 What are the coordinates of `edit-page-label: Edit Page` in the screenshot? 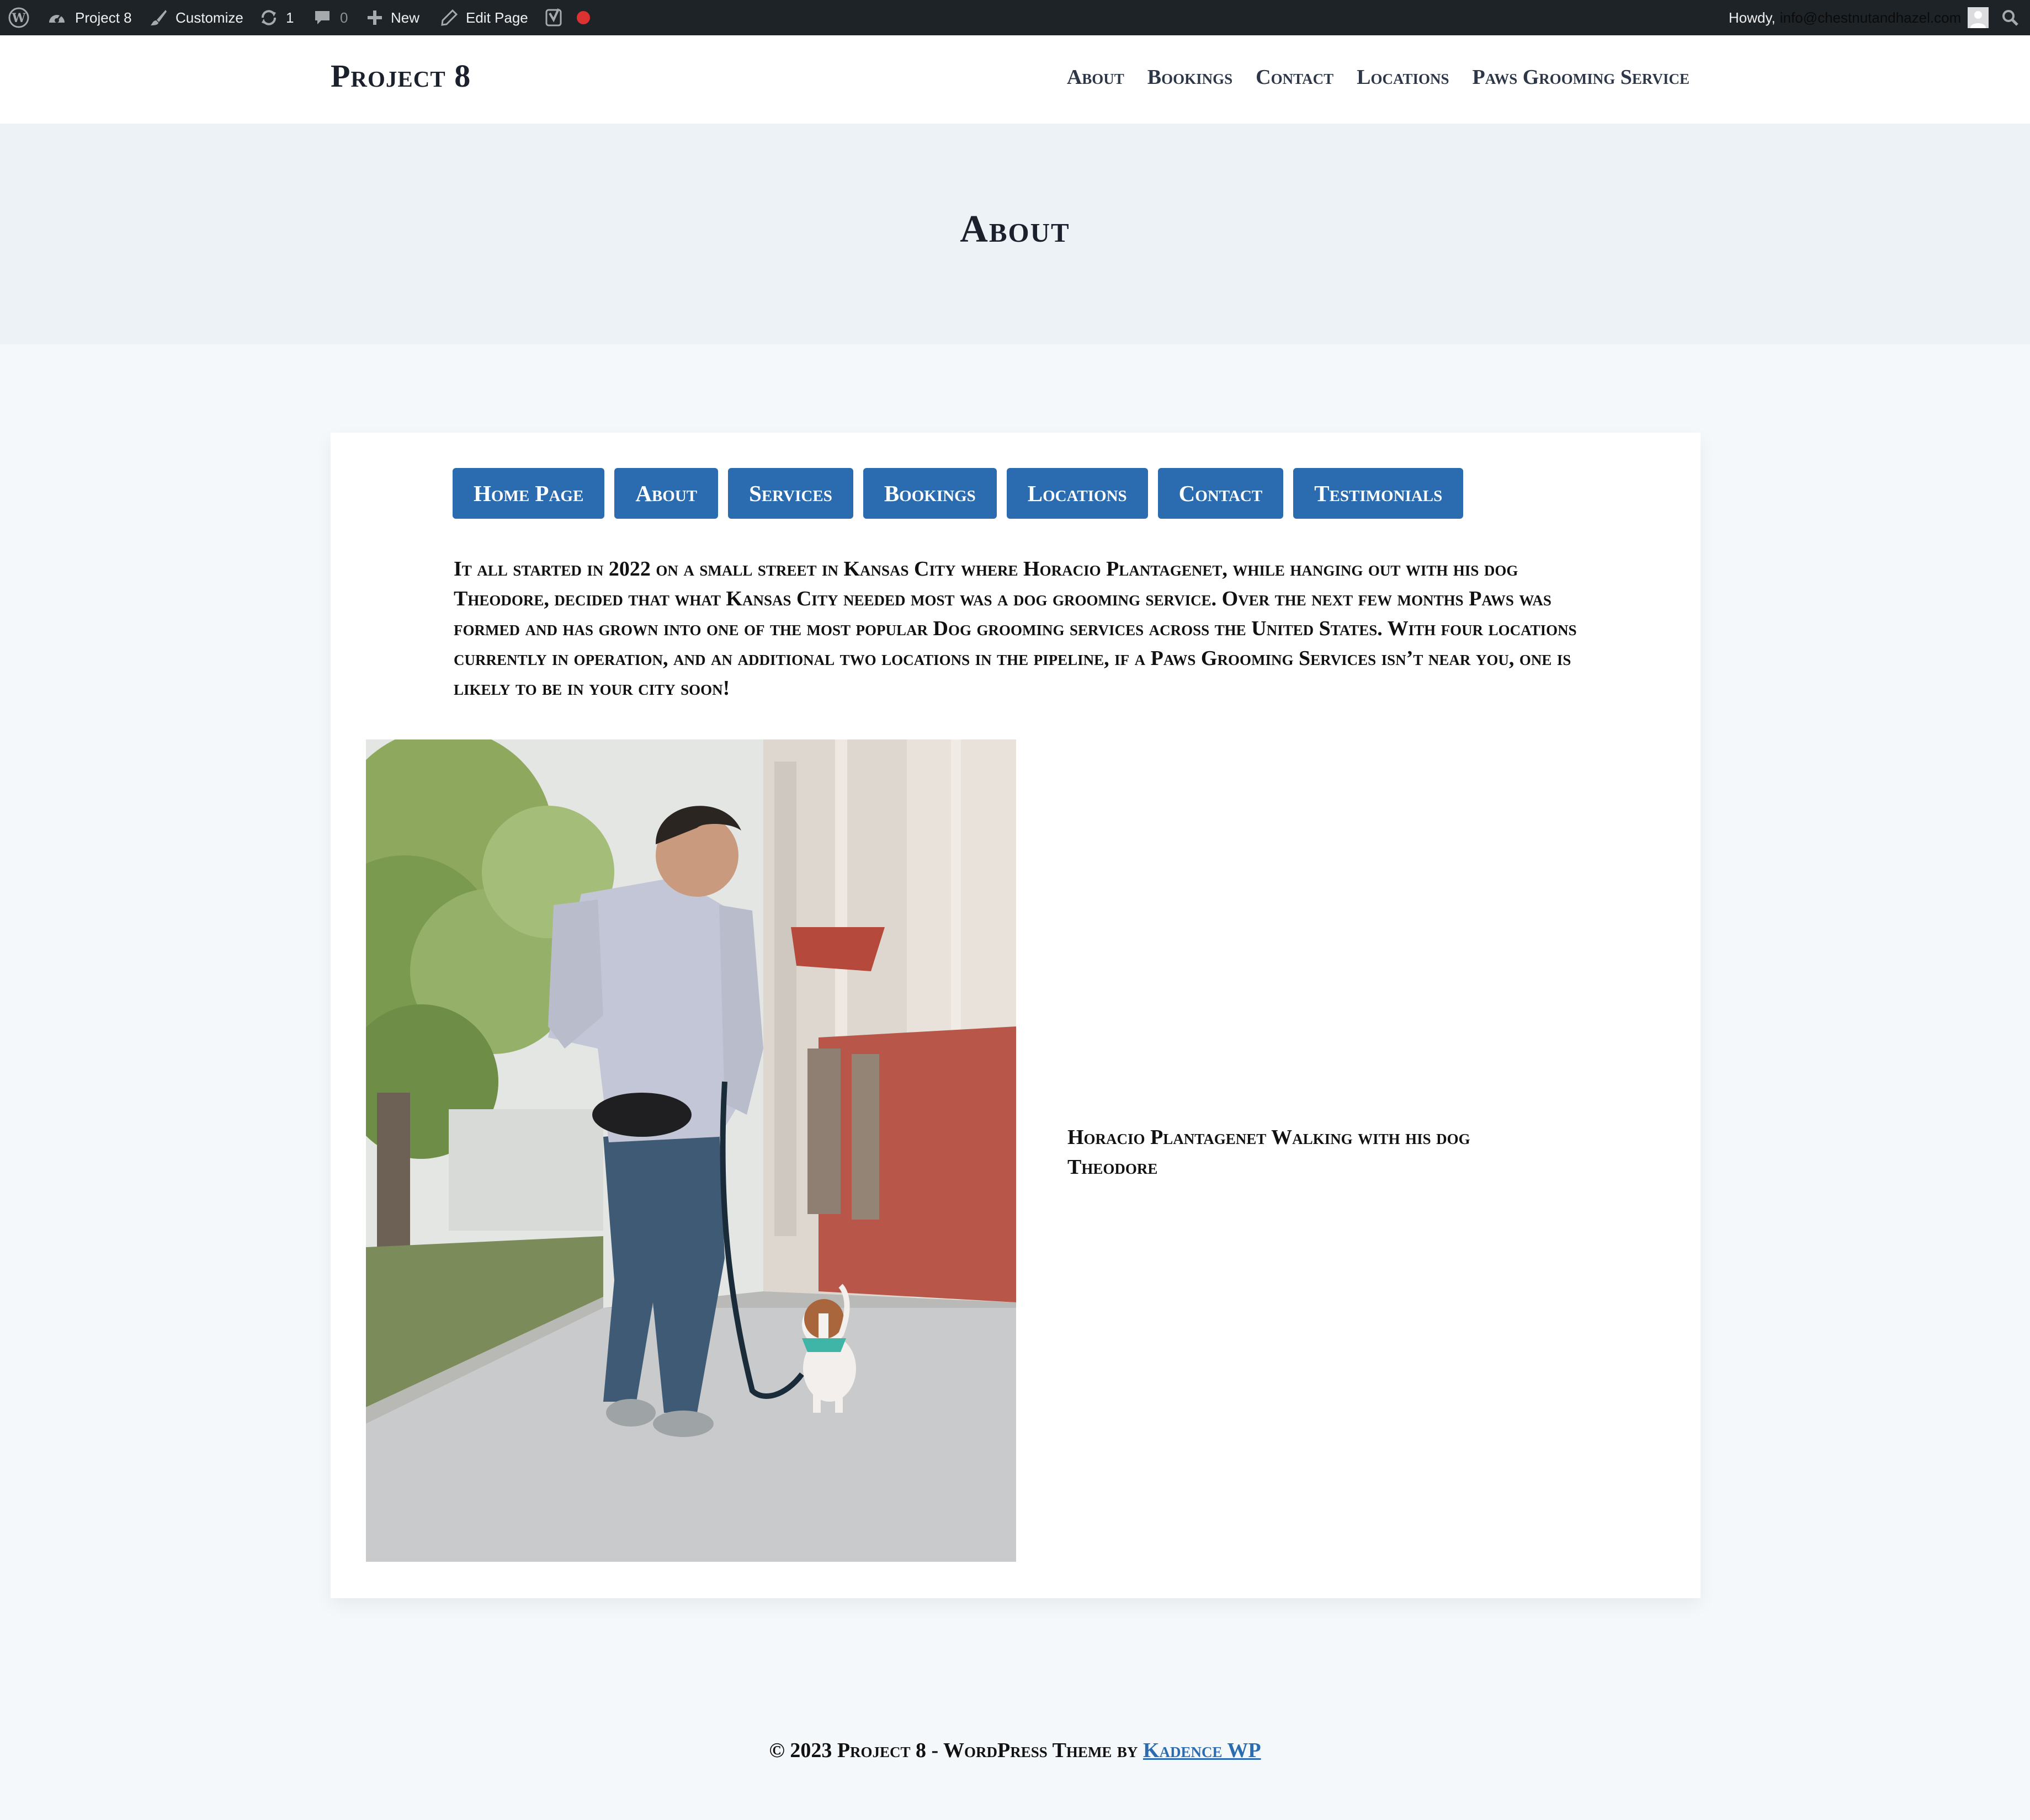 It's located at (497, 17).